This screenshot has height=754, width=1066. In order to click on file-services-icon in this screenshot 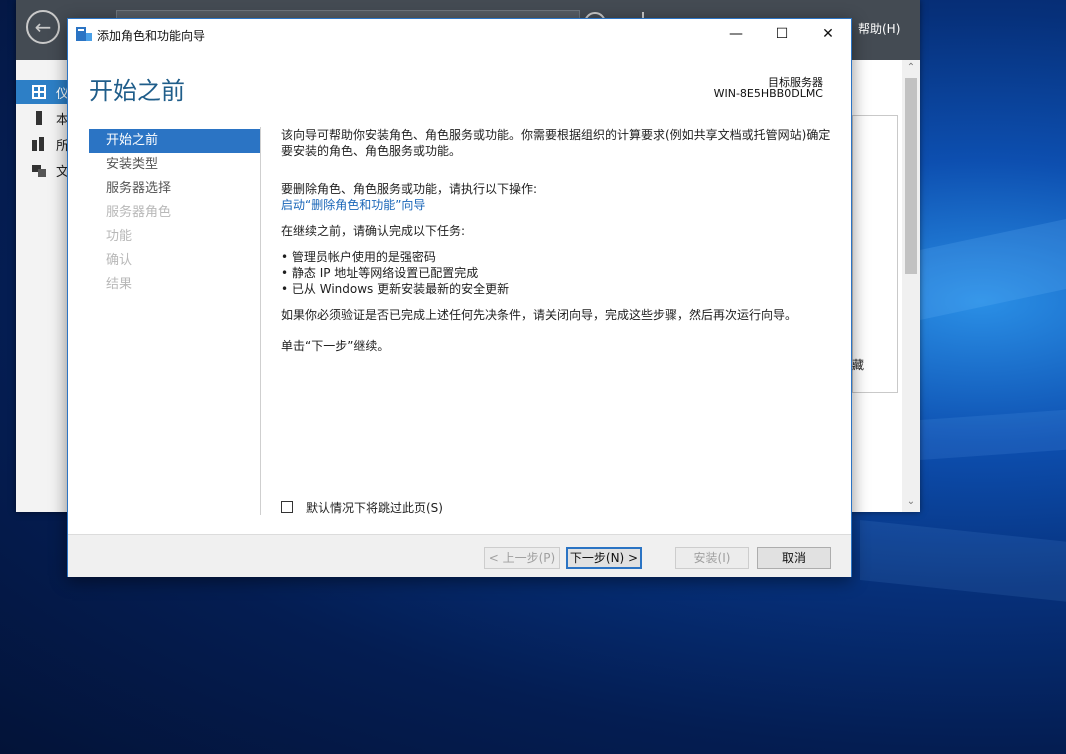, I will do `click(39, 171)`.